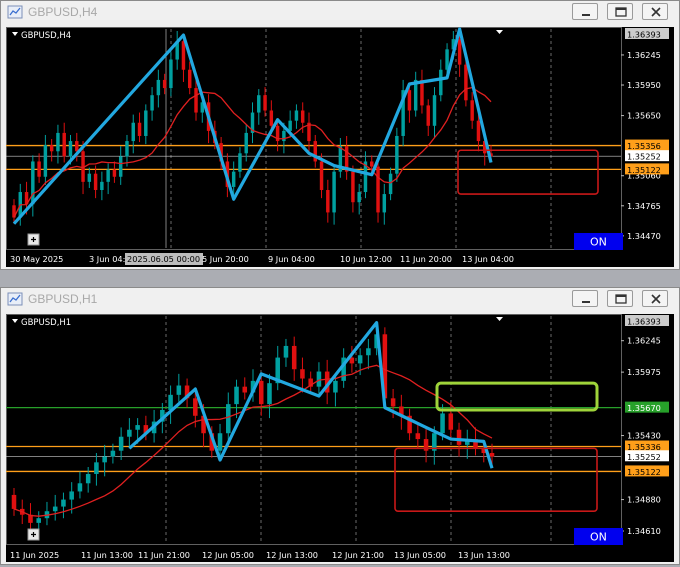  I want to click on time-axis-label: 13 Jun 05:00, so click(420, 555).